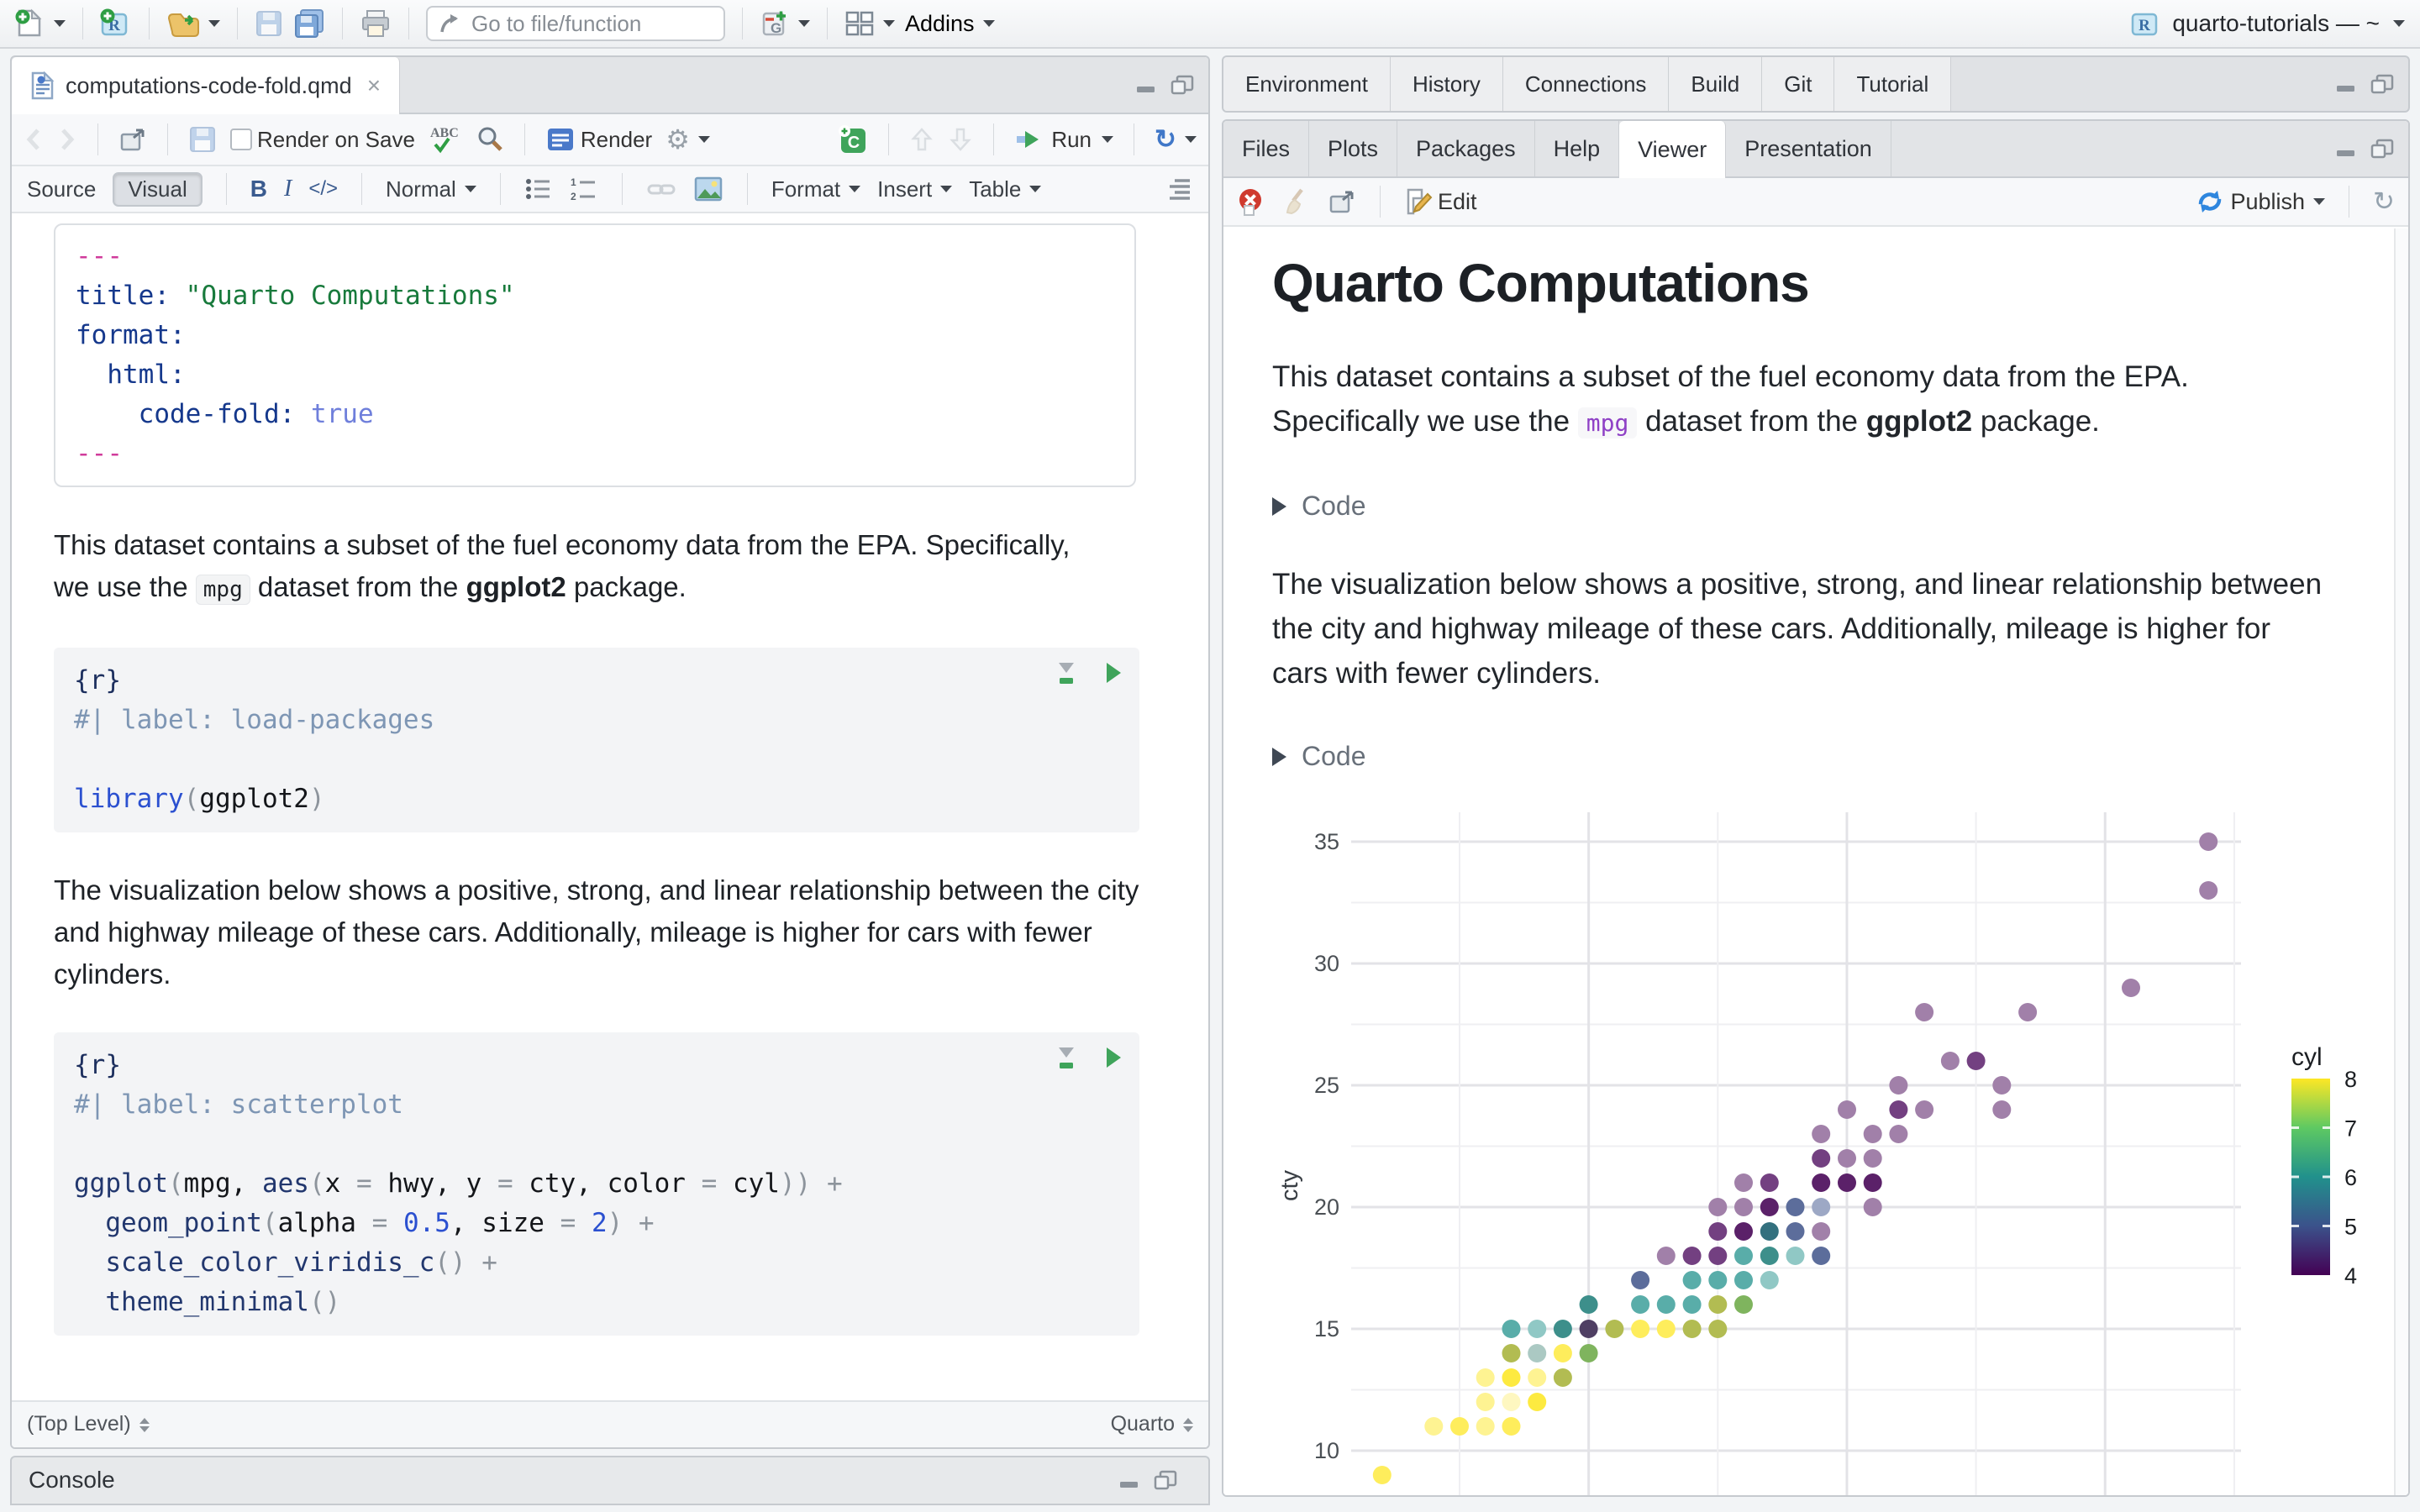 This screenshot has width=2420, height=1512. I want to click on spellcheck-icon: ABC, so click(446, 139).